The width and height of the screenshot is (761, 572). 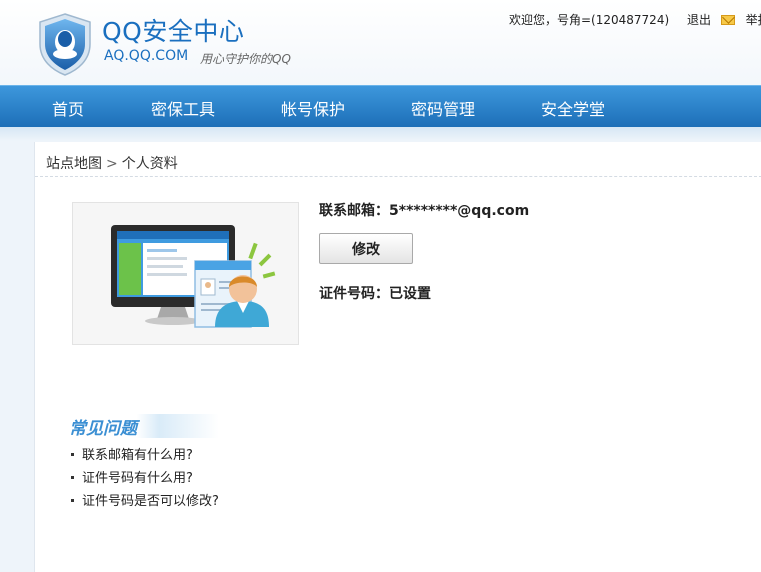 What do you see at coordinates (727, 19) in the screenshot?
I see `mail-icon` at bounding box center [727, 19].